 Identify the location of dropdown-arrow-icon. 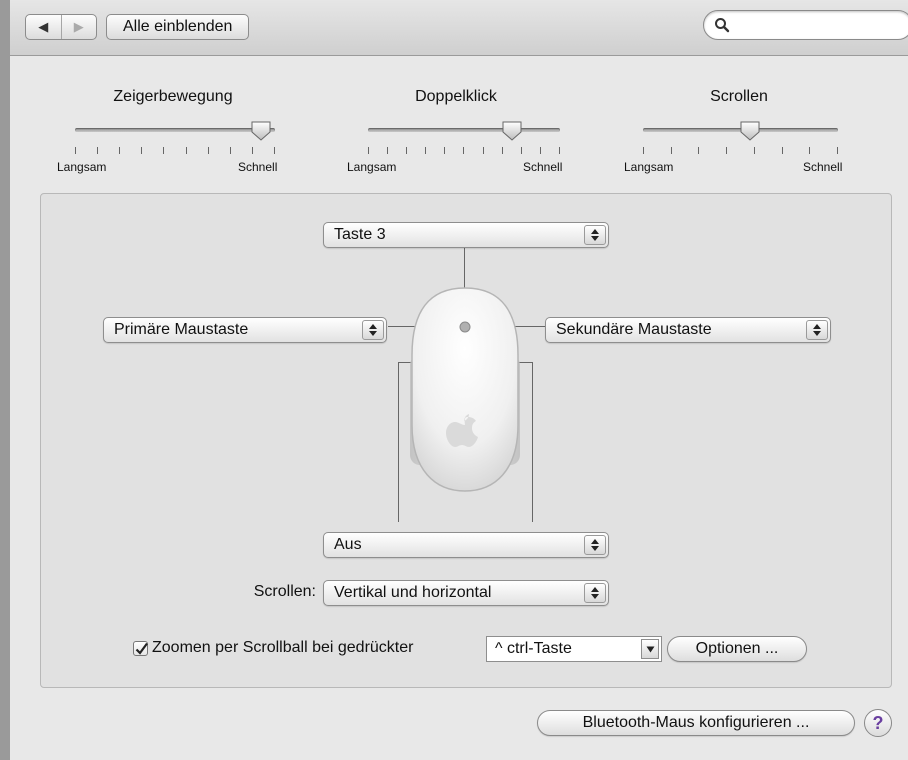
(650, 649).